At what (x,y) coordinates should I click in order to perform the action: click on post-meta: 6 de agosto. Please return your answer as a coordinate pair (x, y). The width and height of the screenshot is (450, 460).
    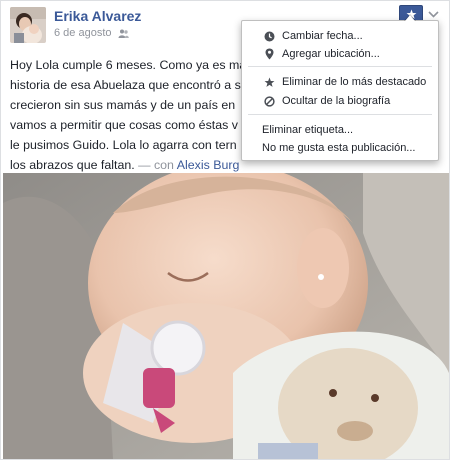
    Looking at the image, I should click on (91, 33).